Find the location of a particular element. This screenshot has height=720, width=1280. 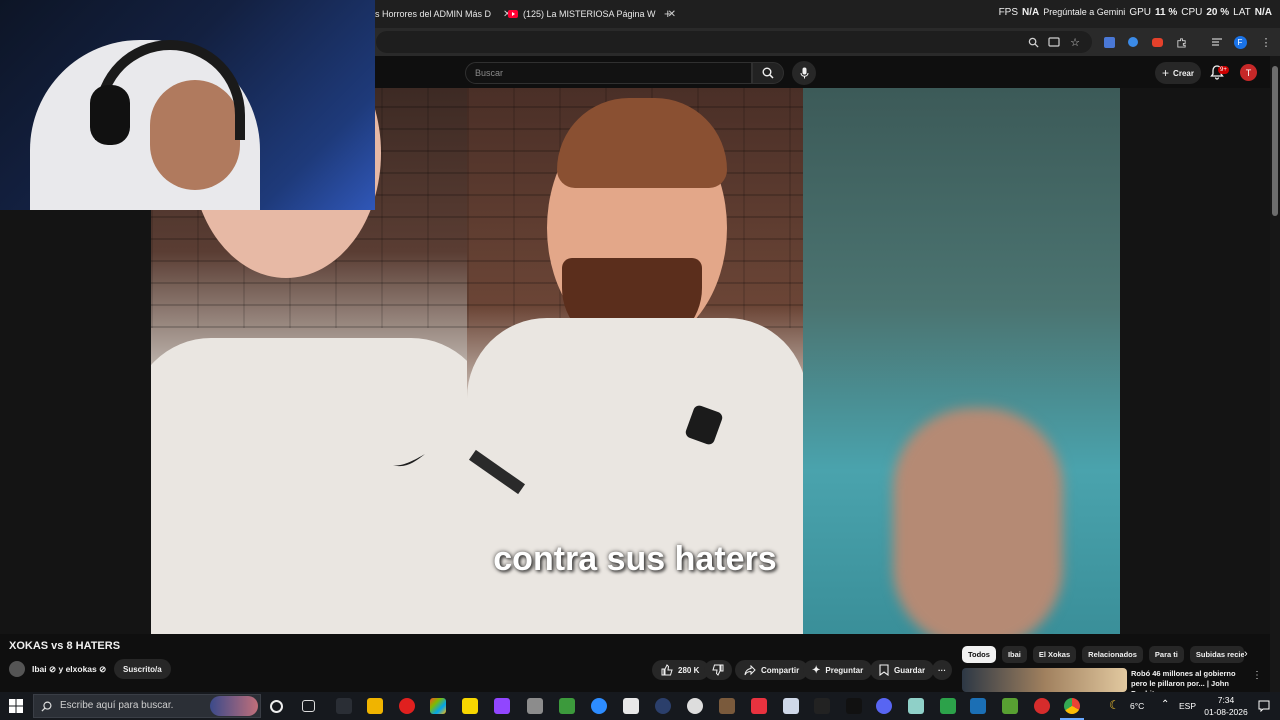

search-button is located at coordinates (768, 73).